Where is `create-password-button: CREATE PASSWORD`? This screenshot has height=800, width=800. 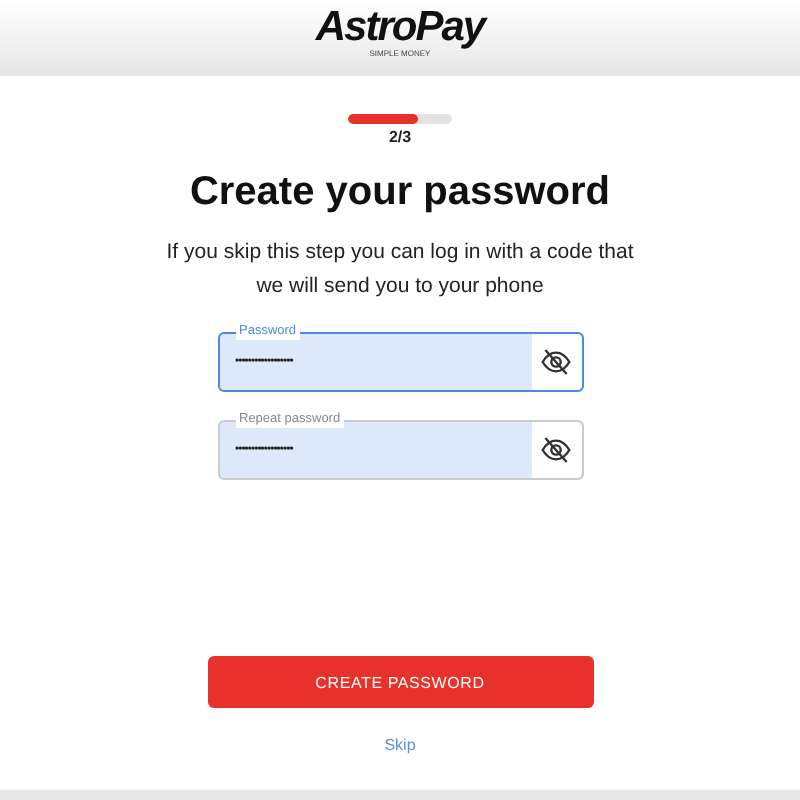
create-password-button: CREATE PASSWORD is located at coordinates (400, 682).